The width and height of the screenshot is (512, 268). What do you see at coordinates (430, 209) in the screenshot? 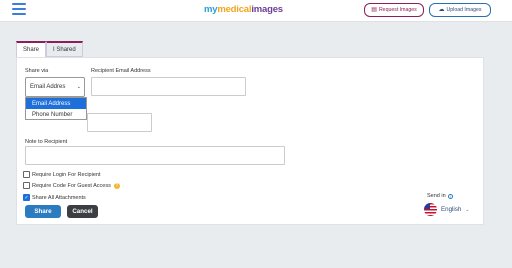
I see `us-flag-icon` at bounding box center [430, 209].